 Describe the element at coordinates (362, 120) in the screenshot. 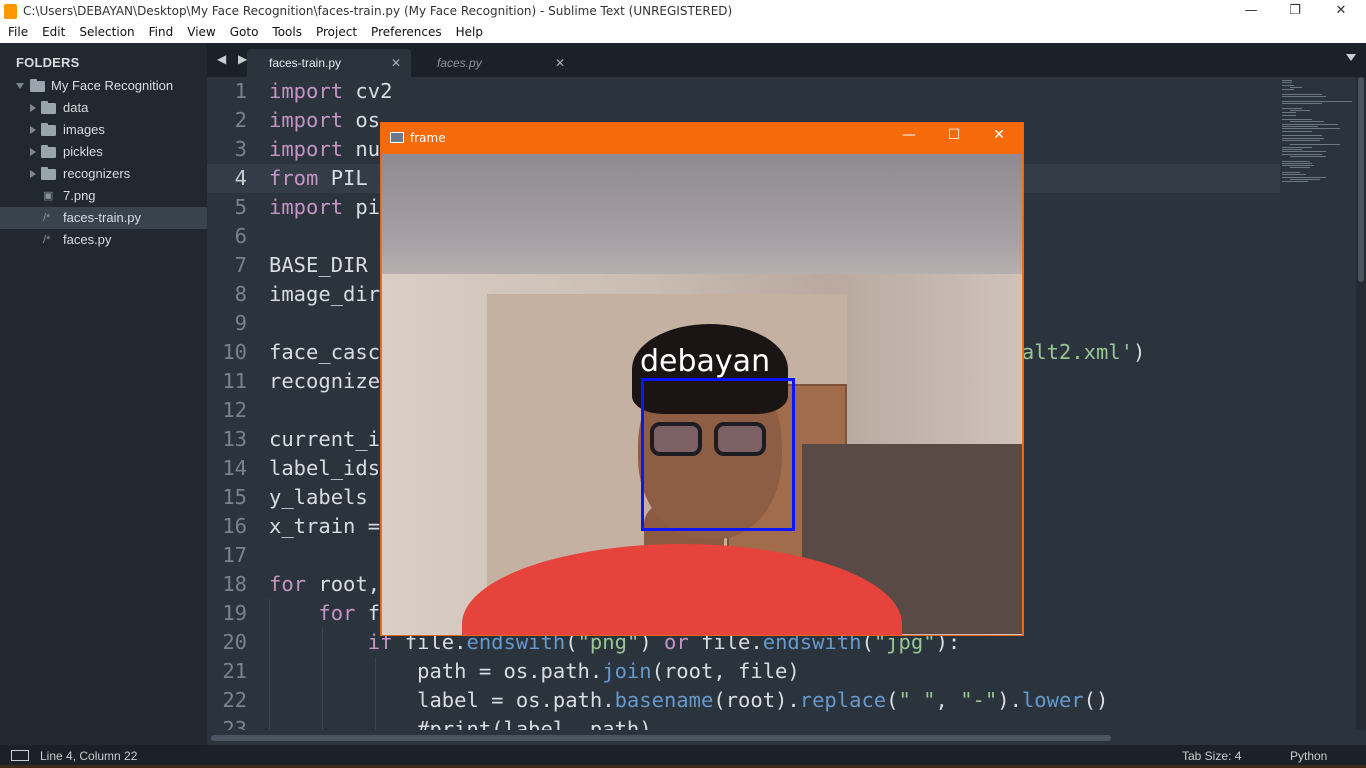

I see `code-token: os` at that location.